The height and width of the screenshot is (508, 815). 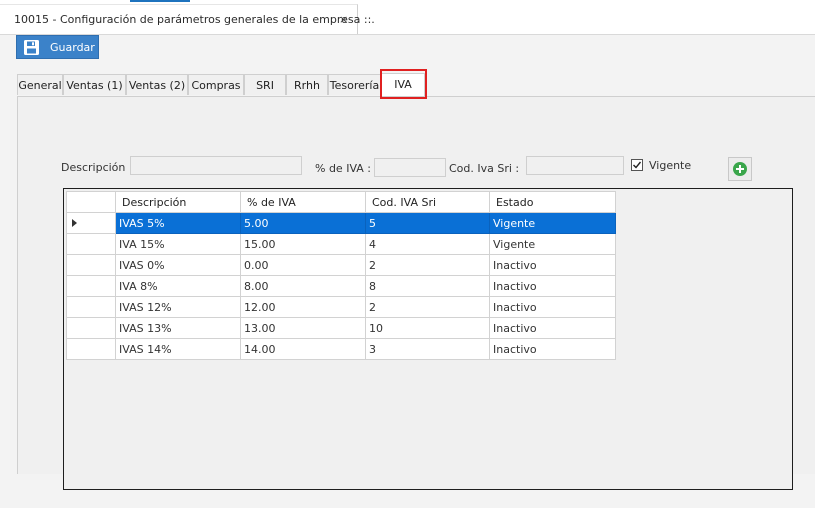 I want to click on cell-iva: 12.00, so click(x=303, y=307).